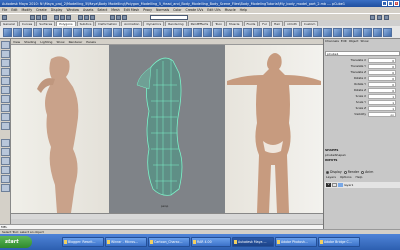 The image size is (400, 250). Describe the element at coordinates (362, 185) in the screenshot. I see `layer-row: V layer1` at that location.